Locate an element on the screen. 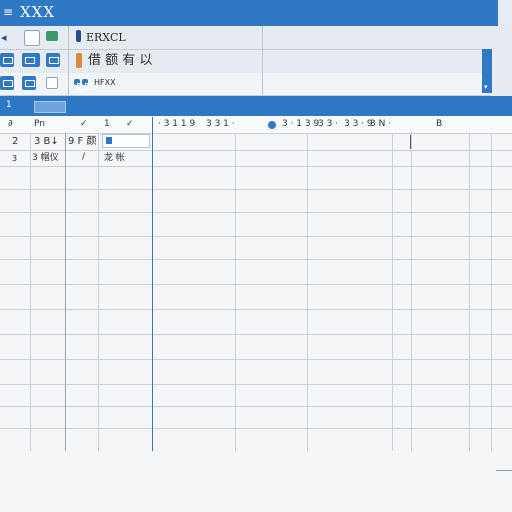  header-cell: 3 3 1 · is located at coordinates (220, 124).